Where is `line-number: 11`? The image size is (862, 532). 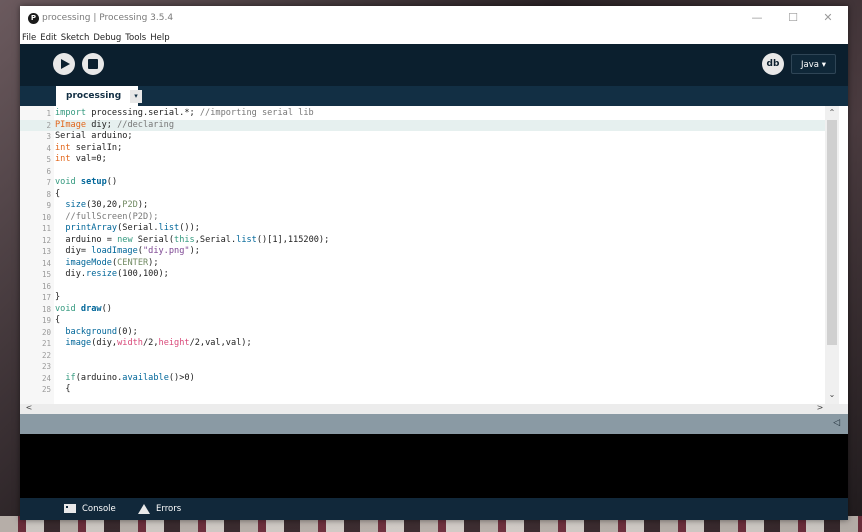
line-number: 11 is located at coordinates (46, 228).